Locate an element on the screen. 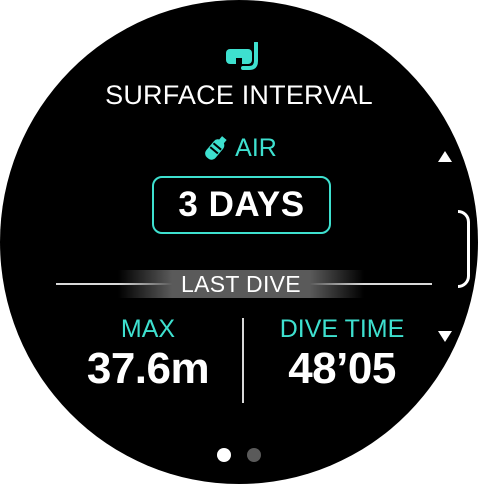  surface-interval-value: 3 DAYS is located at coordinates (241, 204).